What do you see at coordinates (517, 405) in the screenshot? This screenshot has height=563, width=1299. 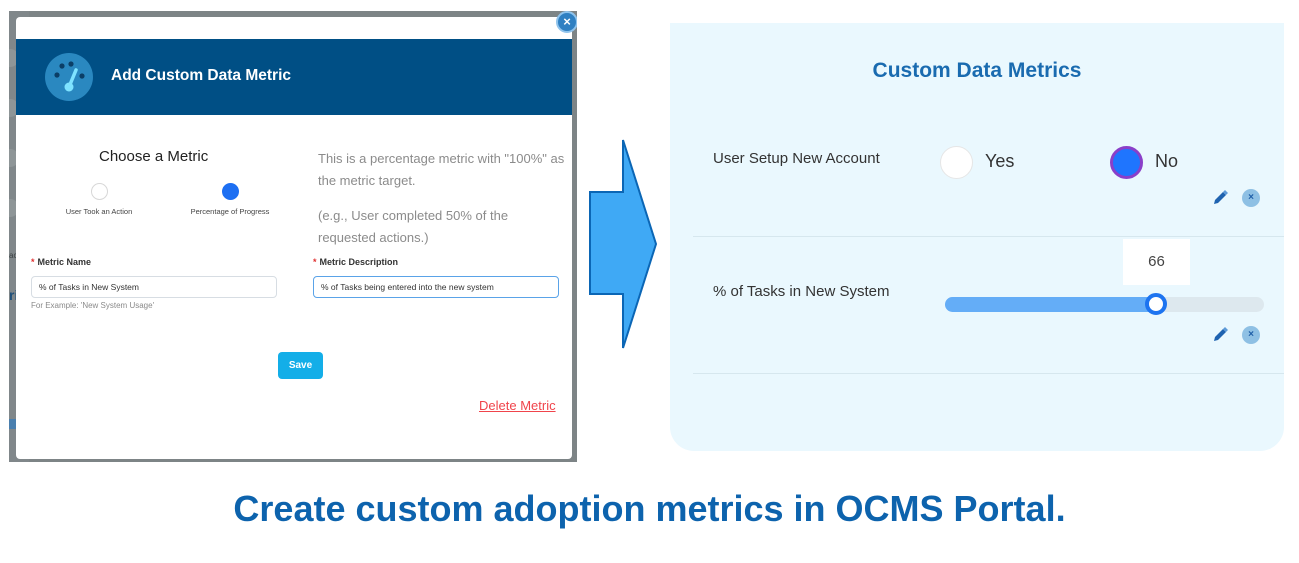 I see `delete-metric-link: Delete Metric` at bounding box center [517, 405].